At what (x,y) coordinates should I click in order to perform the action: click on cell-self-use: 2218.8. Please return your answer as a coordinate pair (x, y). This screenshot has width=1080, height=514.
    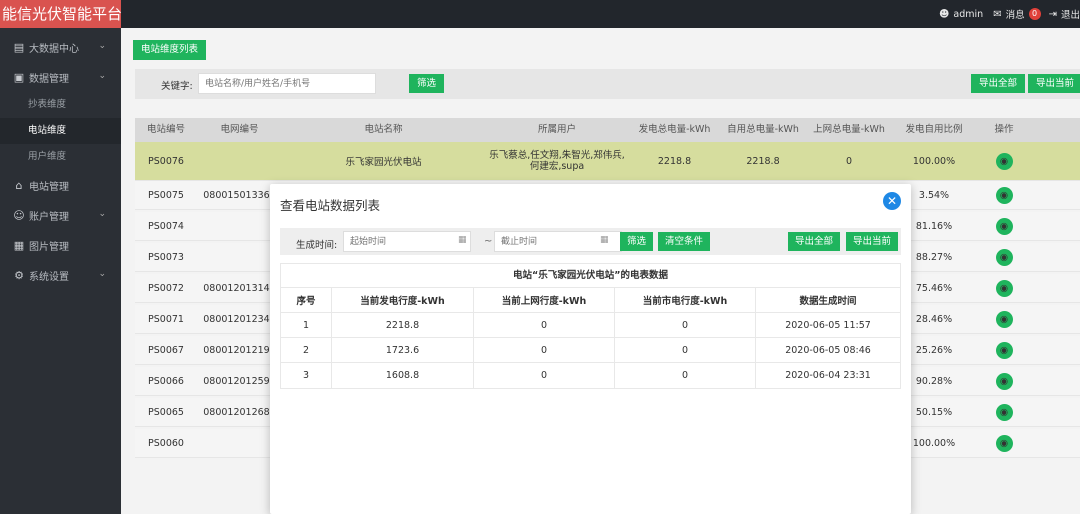
    Looking at the image, I should click on (763, 161).